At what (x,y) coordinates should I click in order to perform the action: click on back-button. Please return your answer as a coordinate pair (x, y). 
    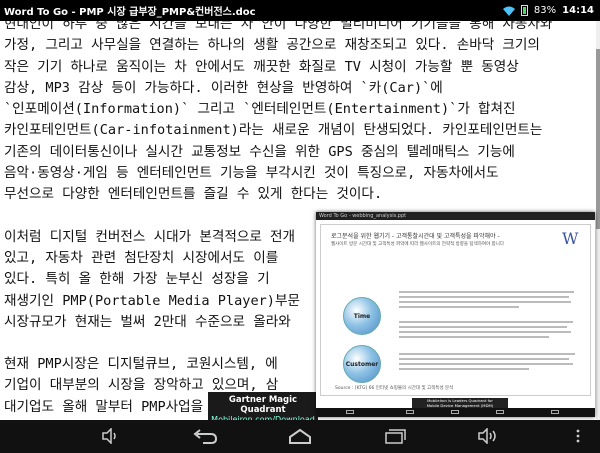
    Looking at the image, I should click on (205, 436).